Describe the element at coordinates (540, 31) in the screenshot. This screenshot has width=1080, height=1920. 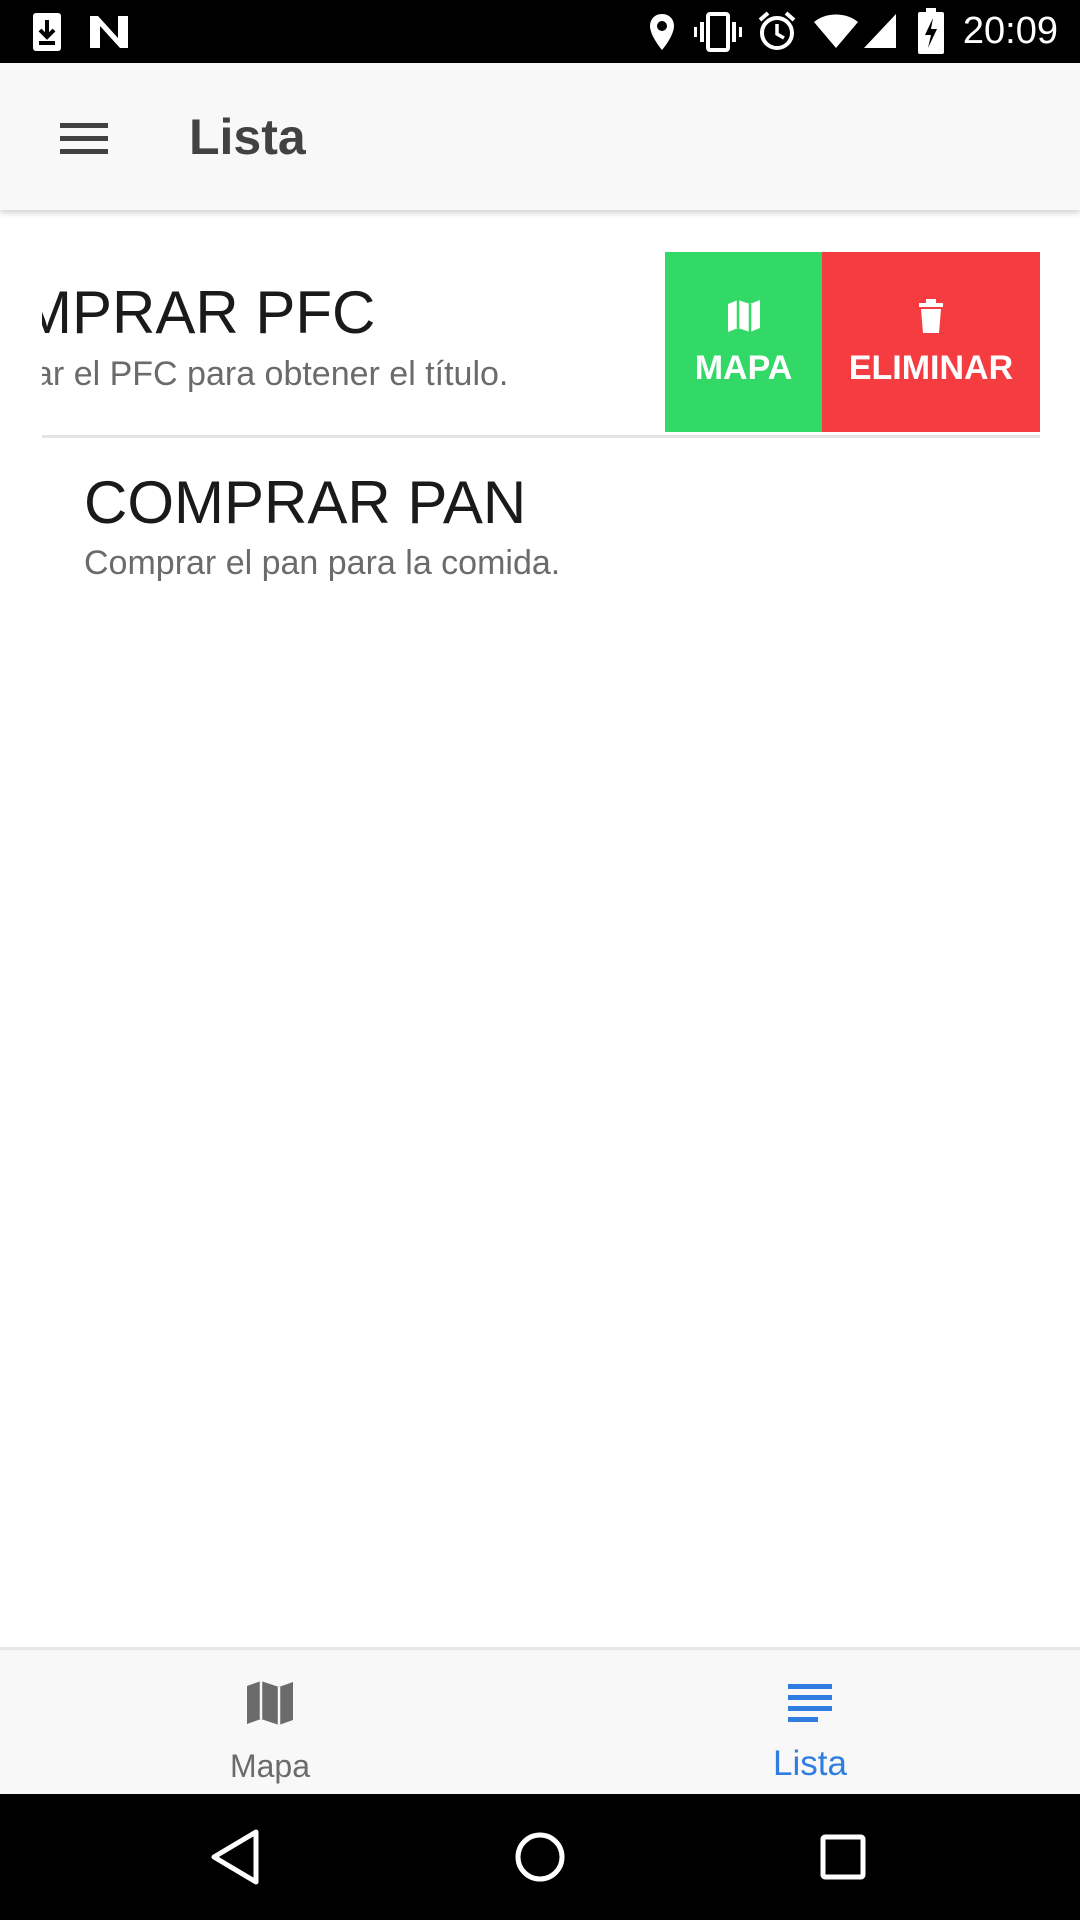
I see `status-bar: 20:09` at that location.